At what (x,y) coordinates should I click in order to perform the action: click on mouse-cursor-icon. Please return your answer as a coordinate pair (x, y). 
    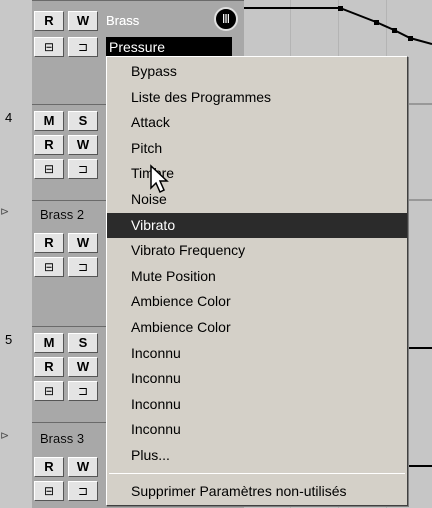
    Looking at the image, I should click on (159, 179).